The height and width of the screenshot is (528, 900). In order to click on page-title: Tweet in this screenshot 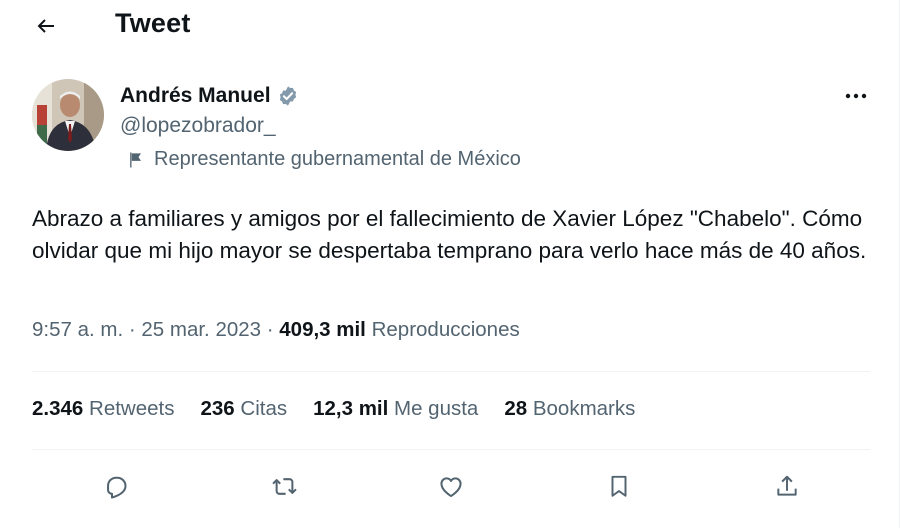, I will do `click(153, 23)`.